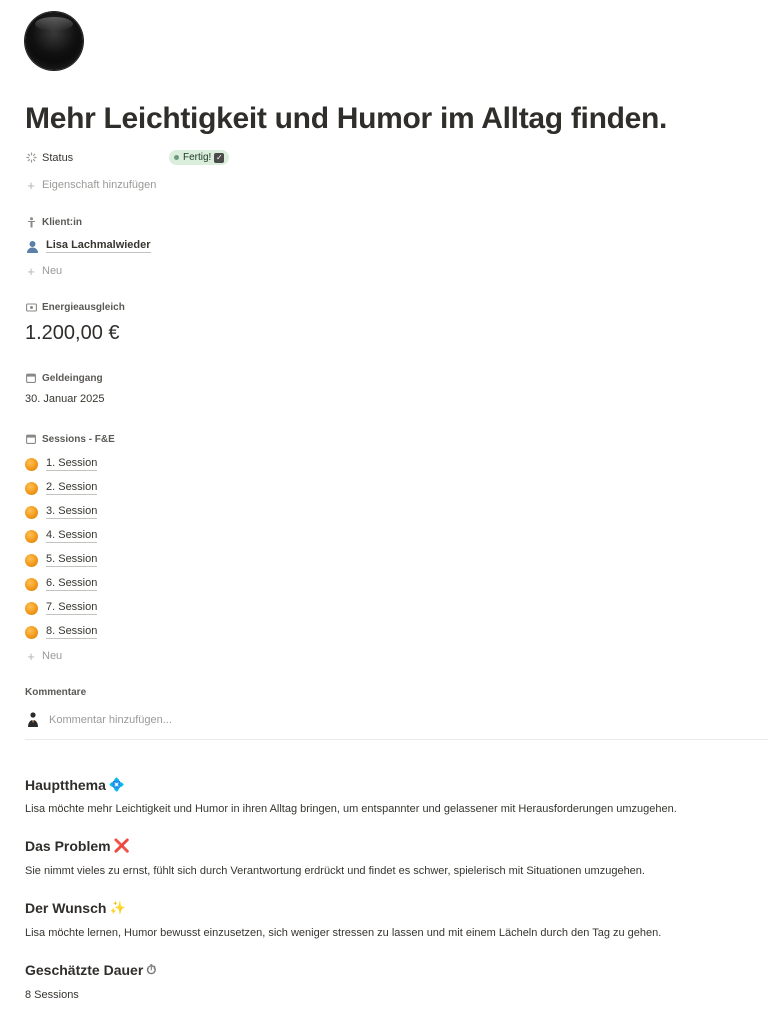  I want to click on session-item: 7. Session, so click(61, 608).